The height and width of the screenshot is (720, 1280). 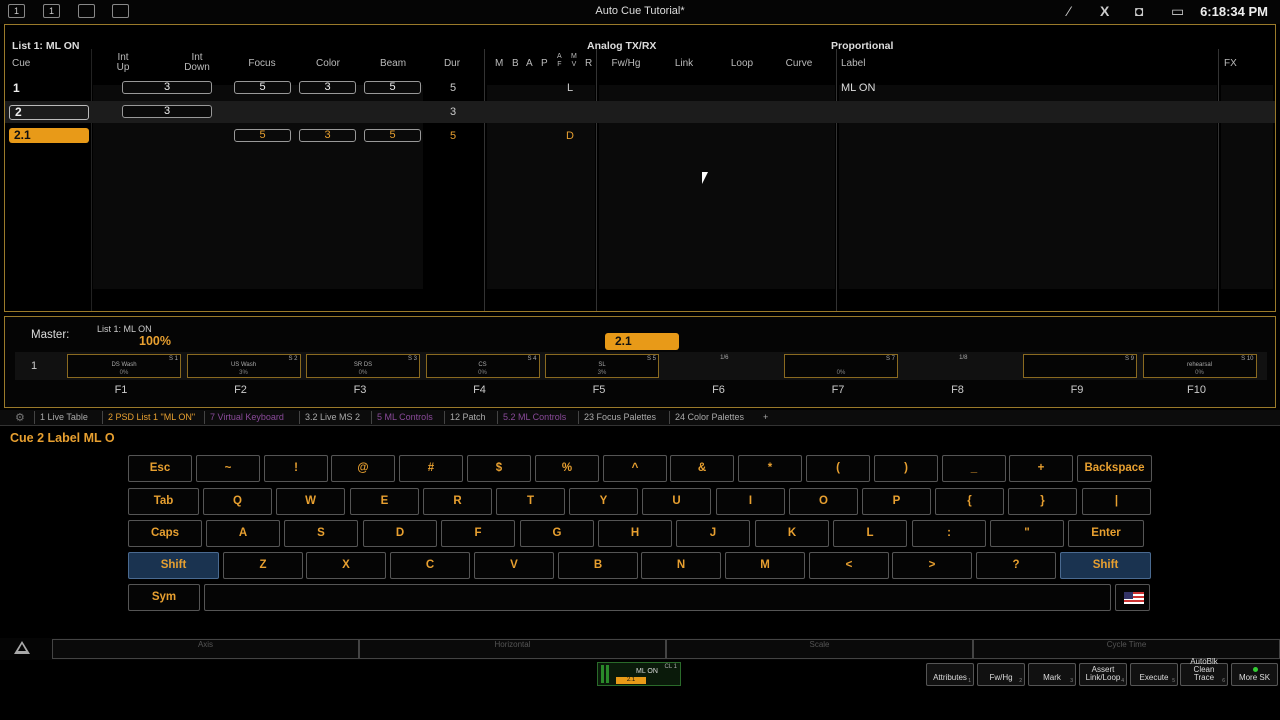 What do you see at coordinates (588, 64) in the screenshot?
I see `header-r: R` at bounding box center [588, 64].